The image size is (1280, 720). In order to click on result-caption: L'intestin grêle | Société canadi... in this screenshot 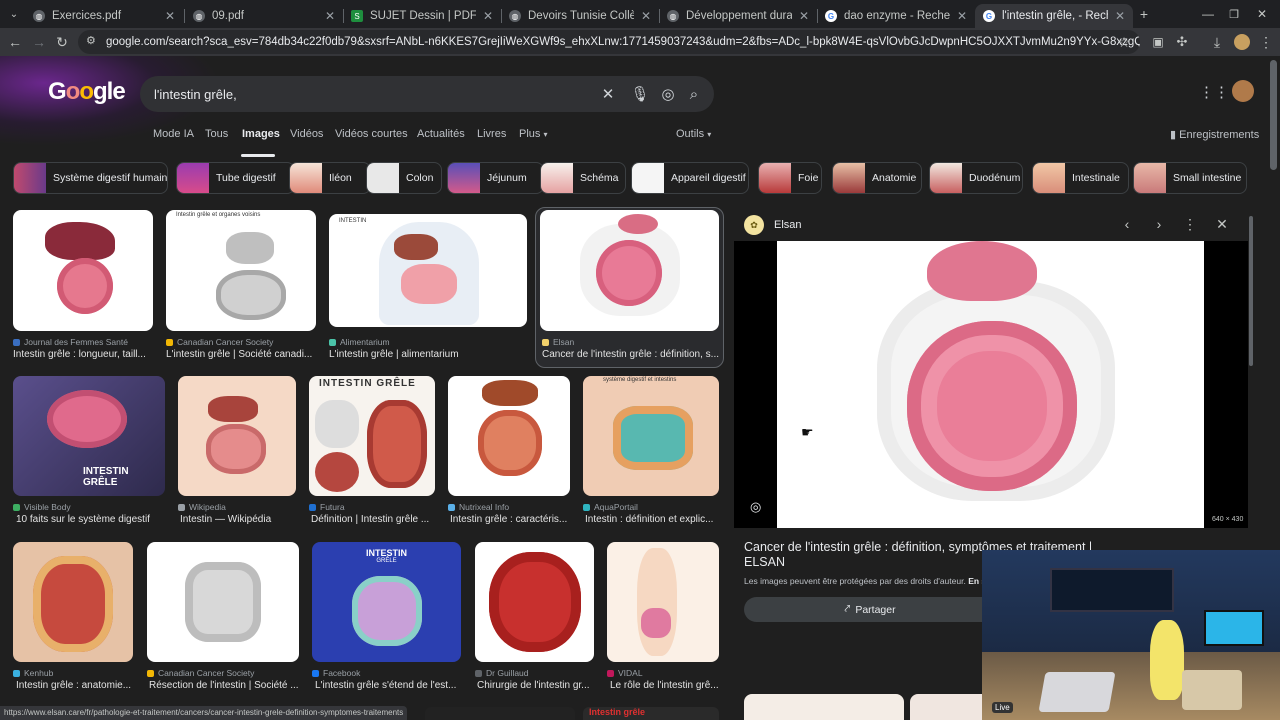, I will do `click(241, 354)`.